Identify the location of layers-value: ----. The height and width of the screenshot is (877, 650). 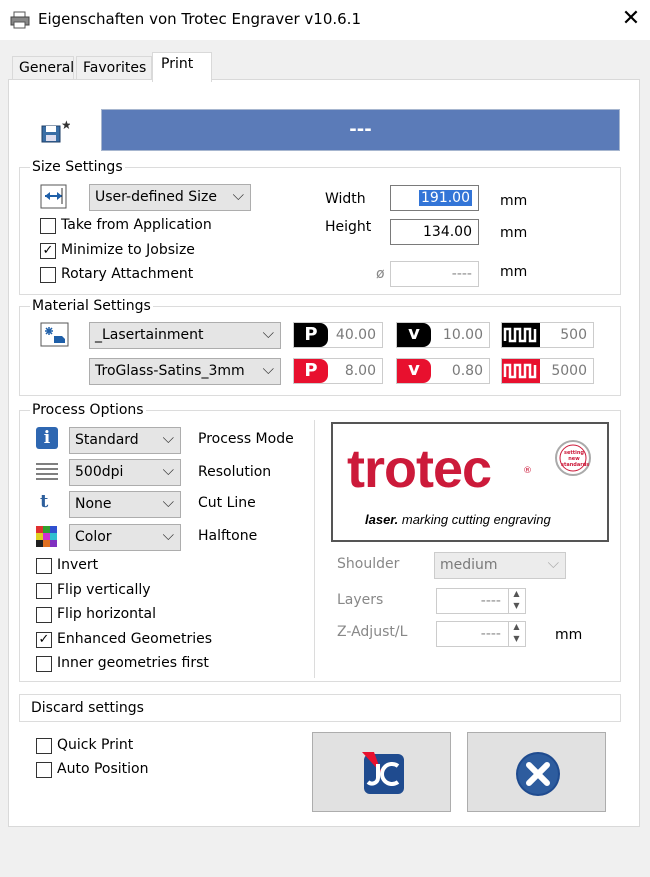
(490, 601).